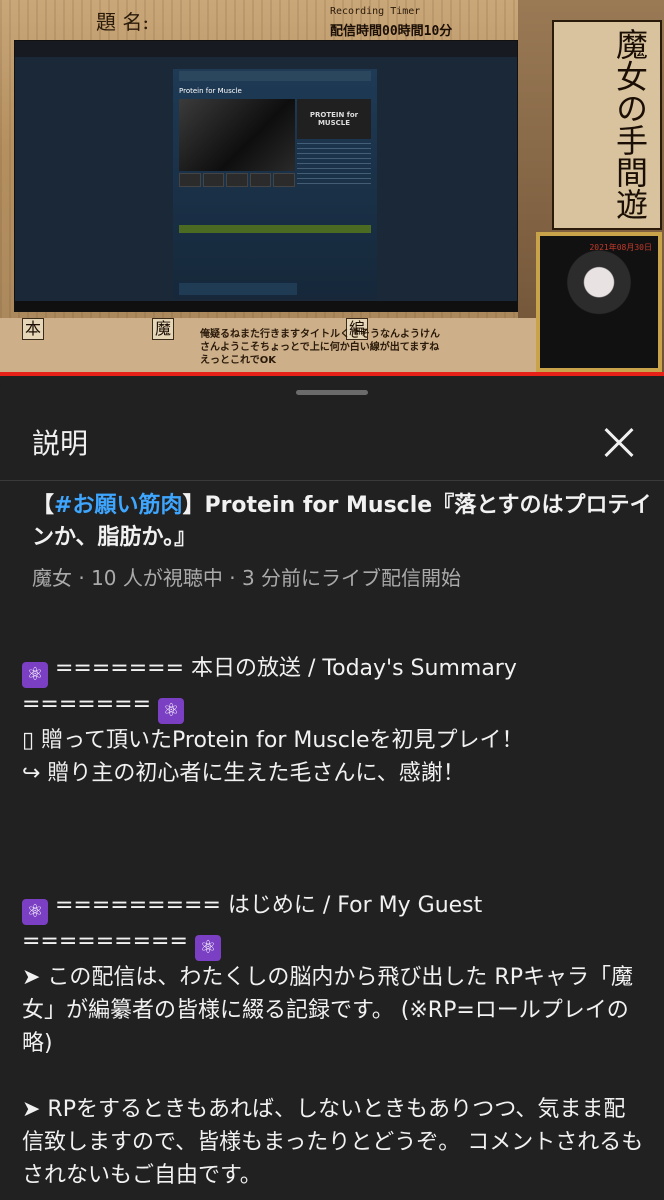 Image resolution: width=664 pixels, height=1200 pixels. What do you see at coordinates (118, 505) in the screenshot?
I see `hashtag-link: #お願い筋肉` at bounding box center [118, 505].